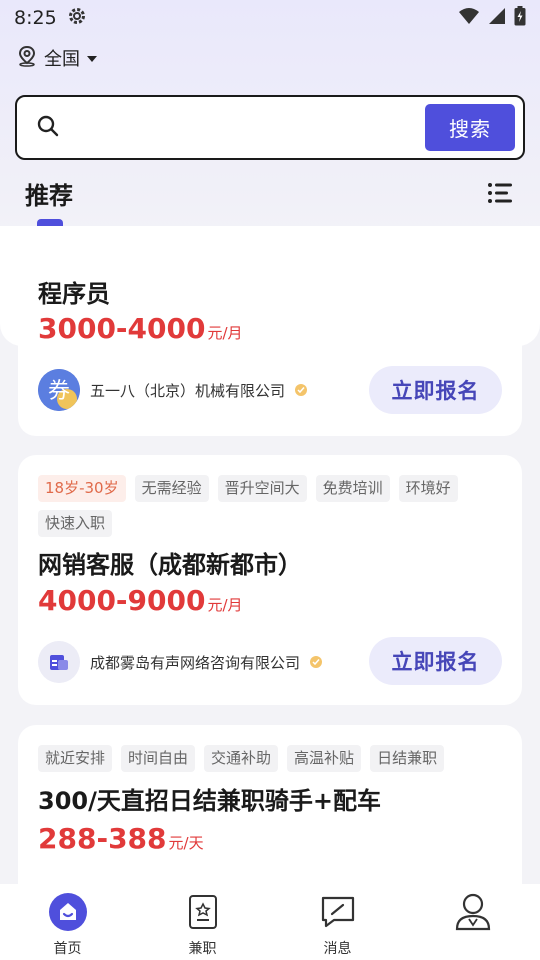 This screenshot has width=540, height=960. I want to click on company-info: 券 五一八（北京）机械有限公司, so click(173, 390).